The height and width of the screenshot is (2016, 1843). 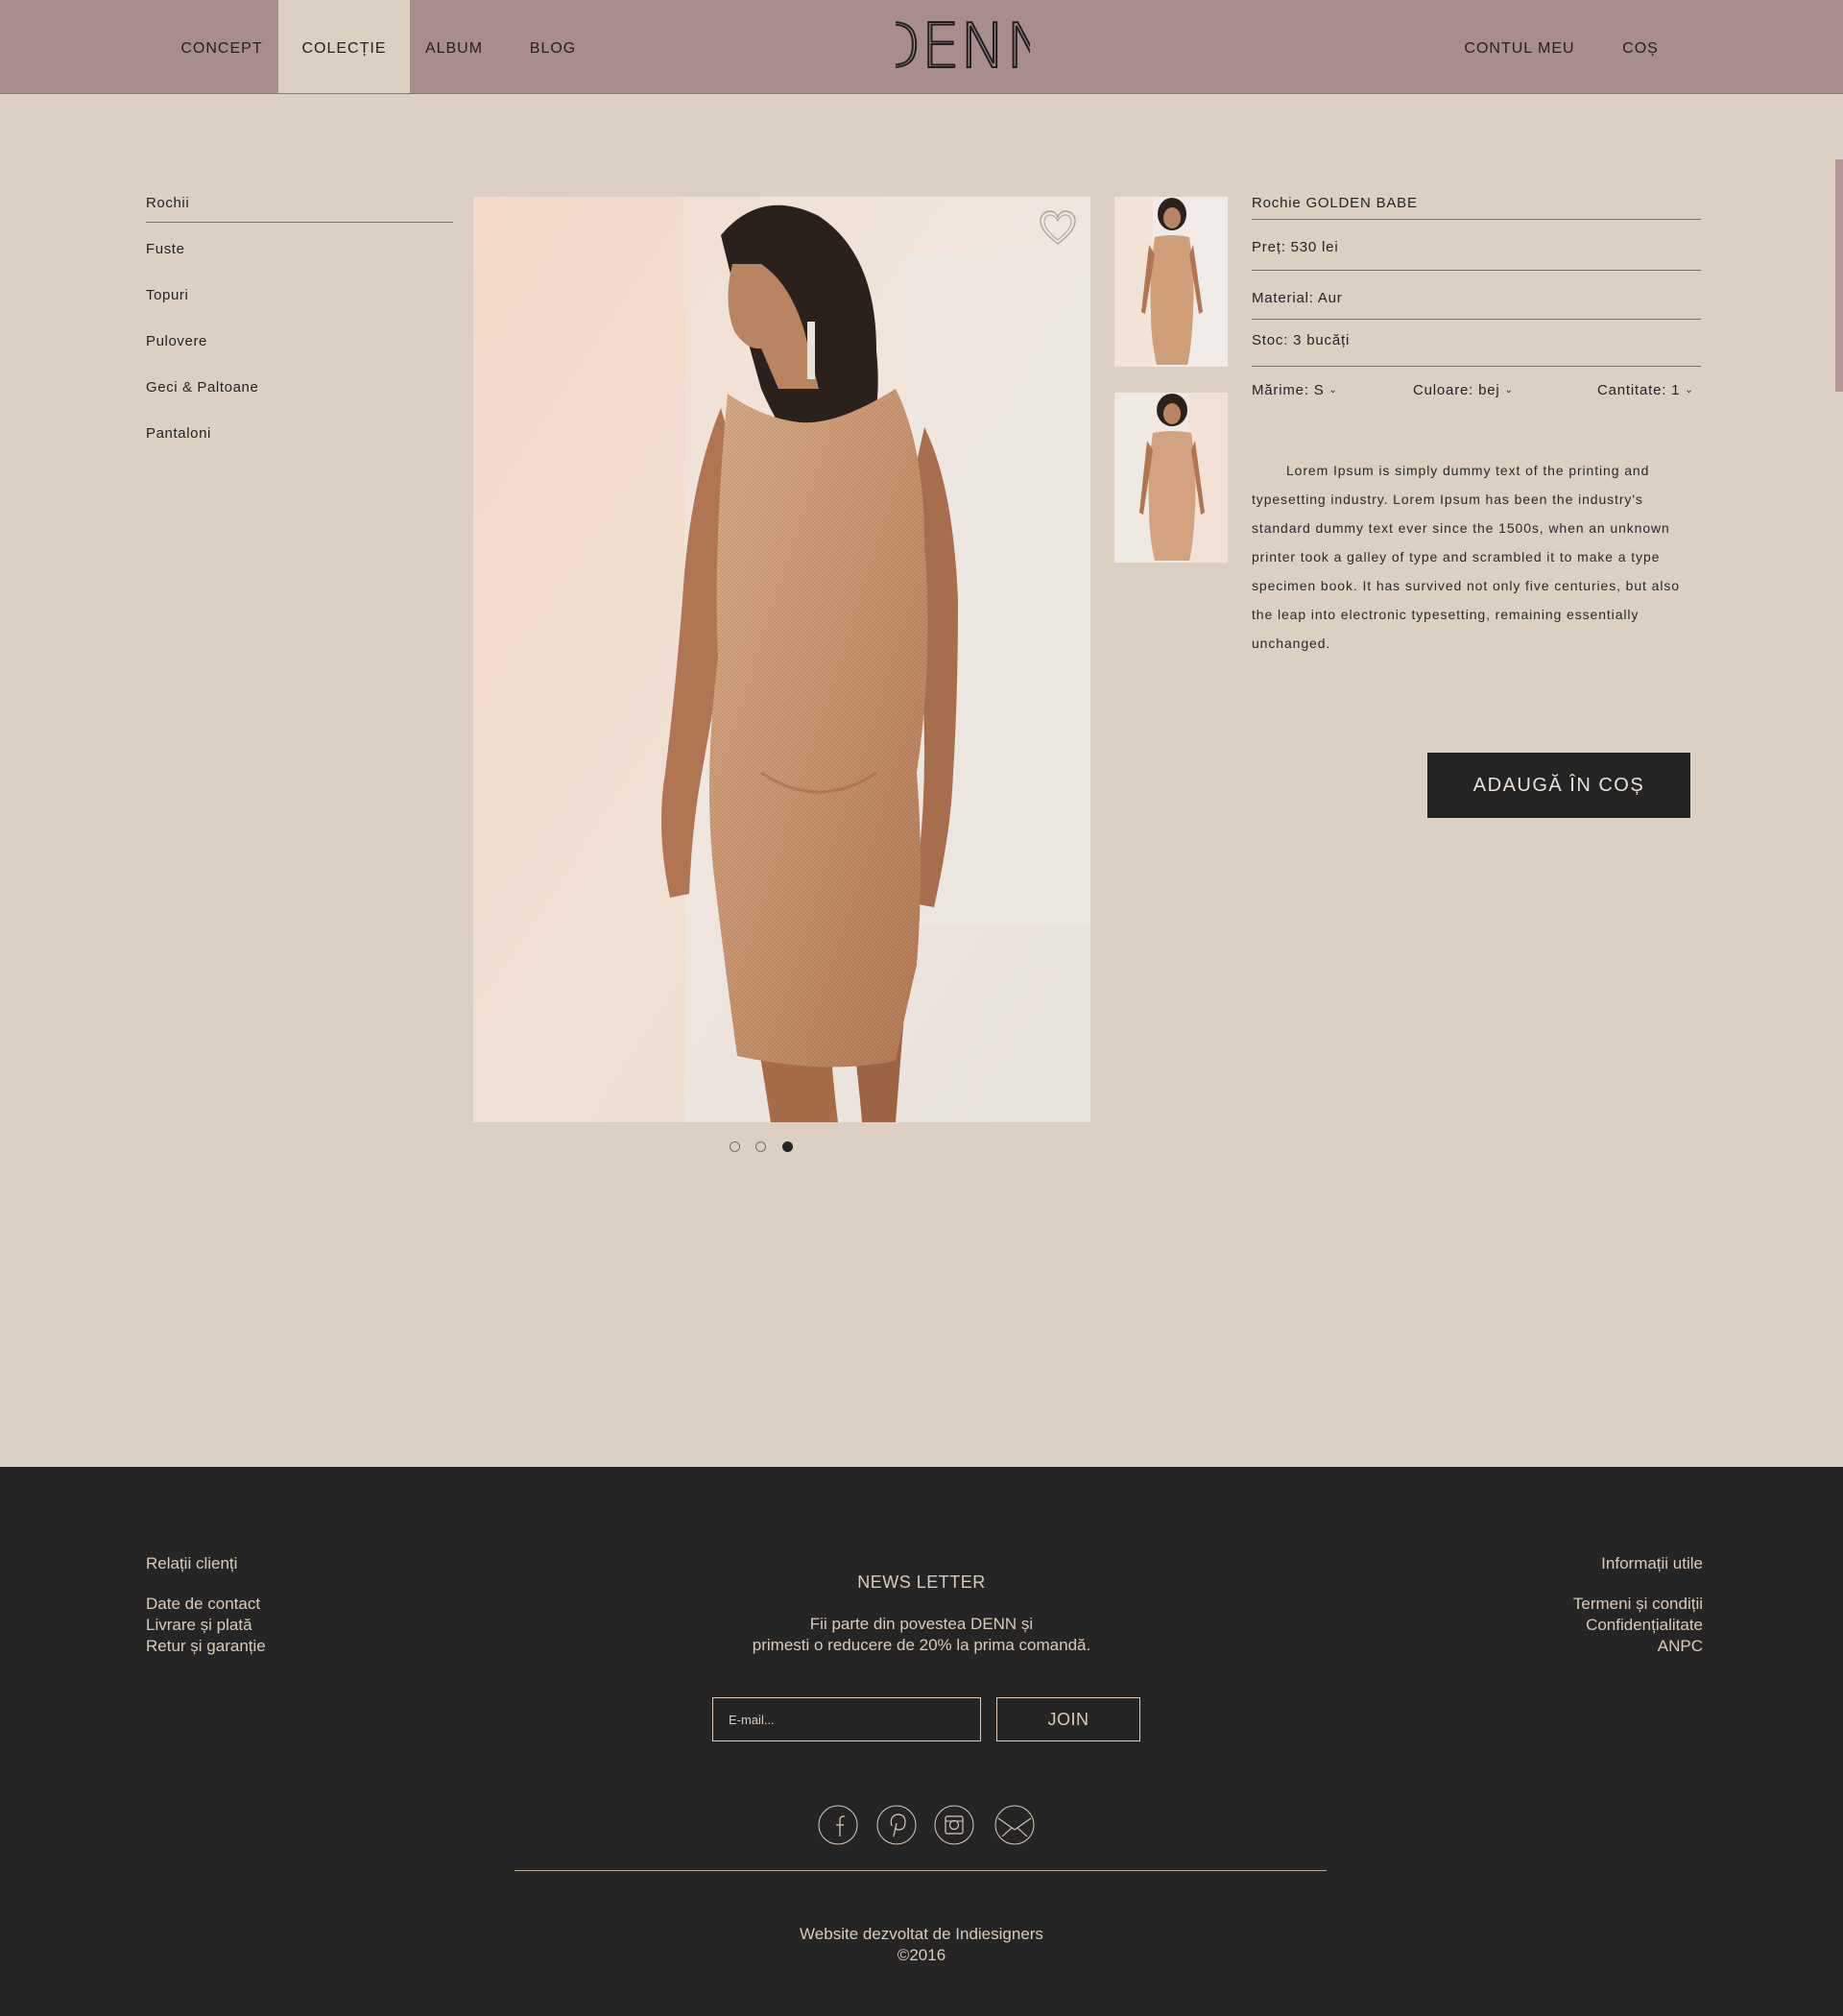 I want to click on newsletter-email-input, so click(x=846, y=1719).